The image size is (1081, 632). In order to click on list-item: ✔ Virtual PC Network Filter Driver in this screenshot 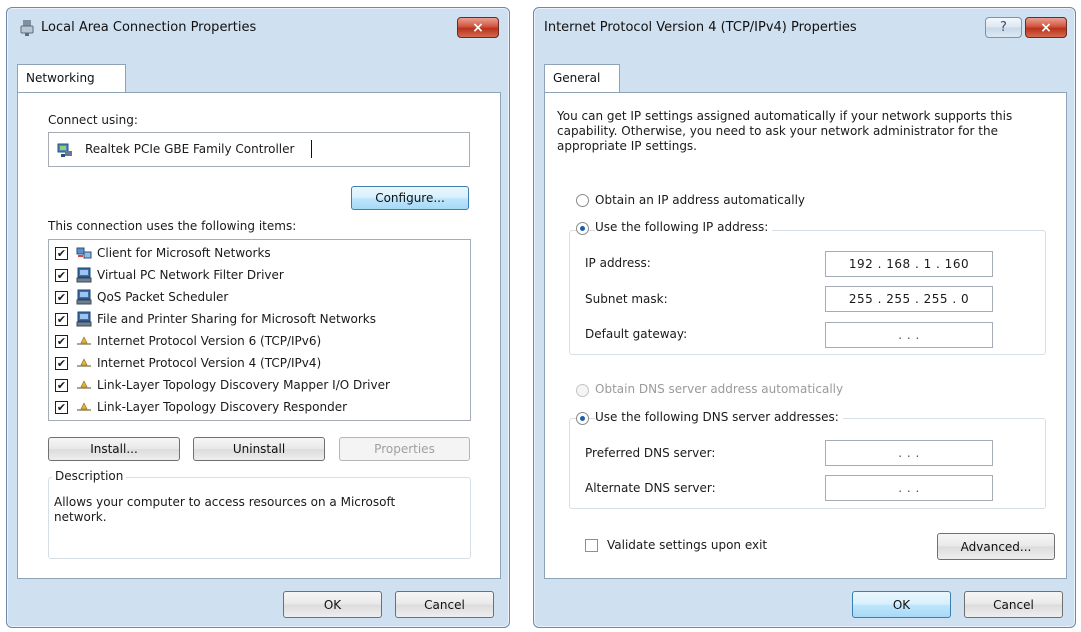, I will do `click(169, 275)`.